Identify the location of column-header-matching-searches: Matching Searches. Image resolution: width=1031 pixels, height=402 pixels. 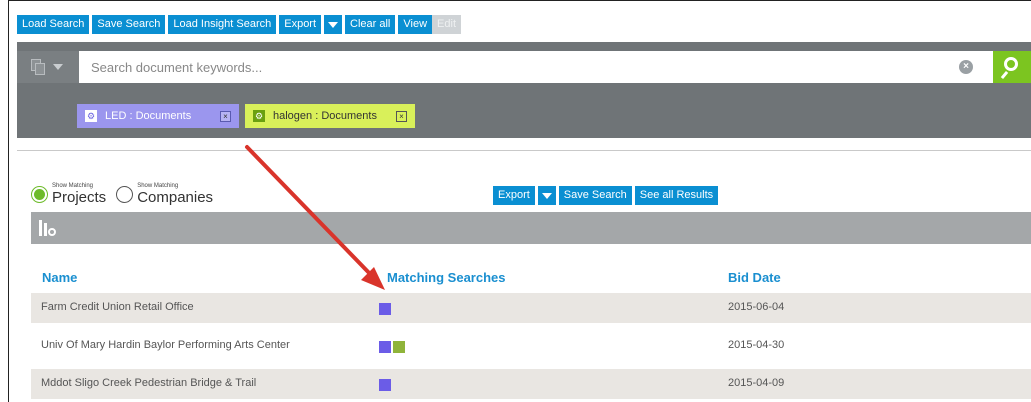
(446, 277).